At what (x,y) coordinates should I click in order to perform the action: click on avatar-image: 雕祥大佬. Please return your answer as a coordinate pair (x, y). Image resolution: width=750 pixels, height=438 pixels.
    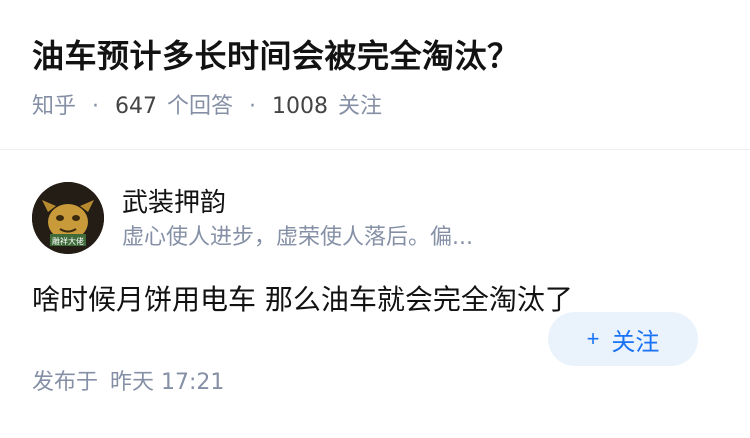
    Looking at the image, I should click on (68, 218).